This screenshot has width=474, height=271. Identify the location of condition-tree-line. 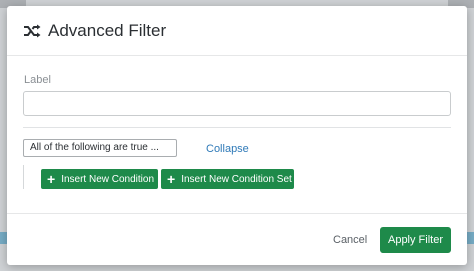
(23, 177).